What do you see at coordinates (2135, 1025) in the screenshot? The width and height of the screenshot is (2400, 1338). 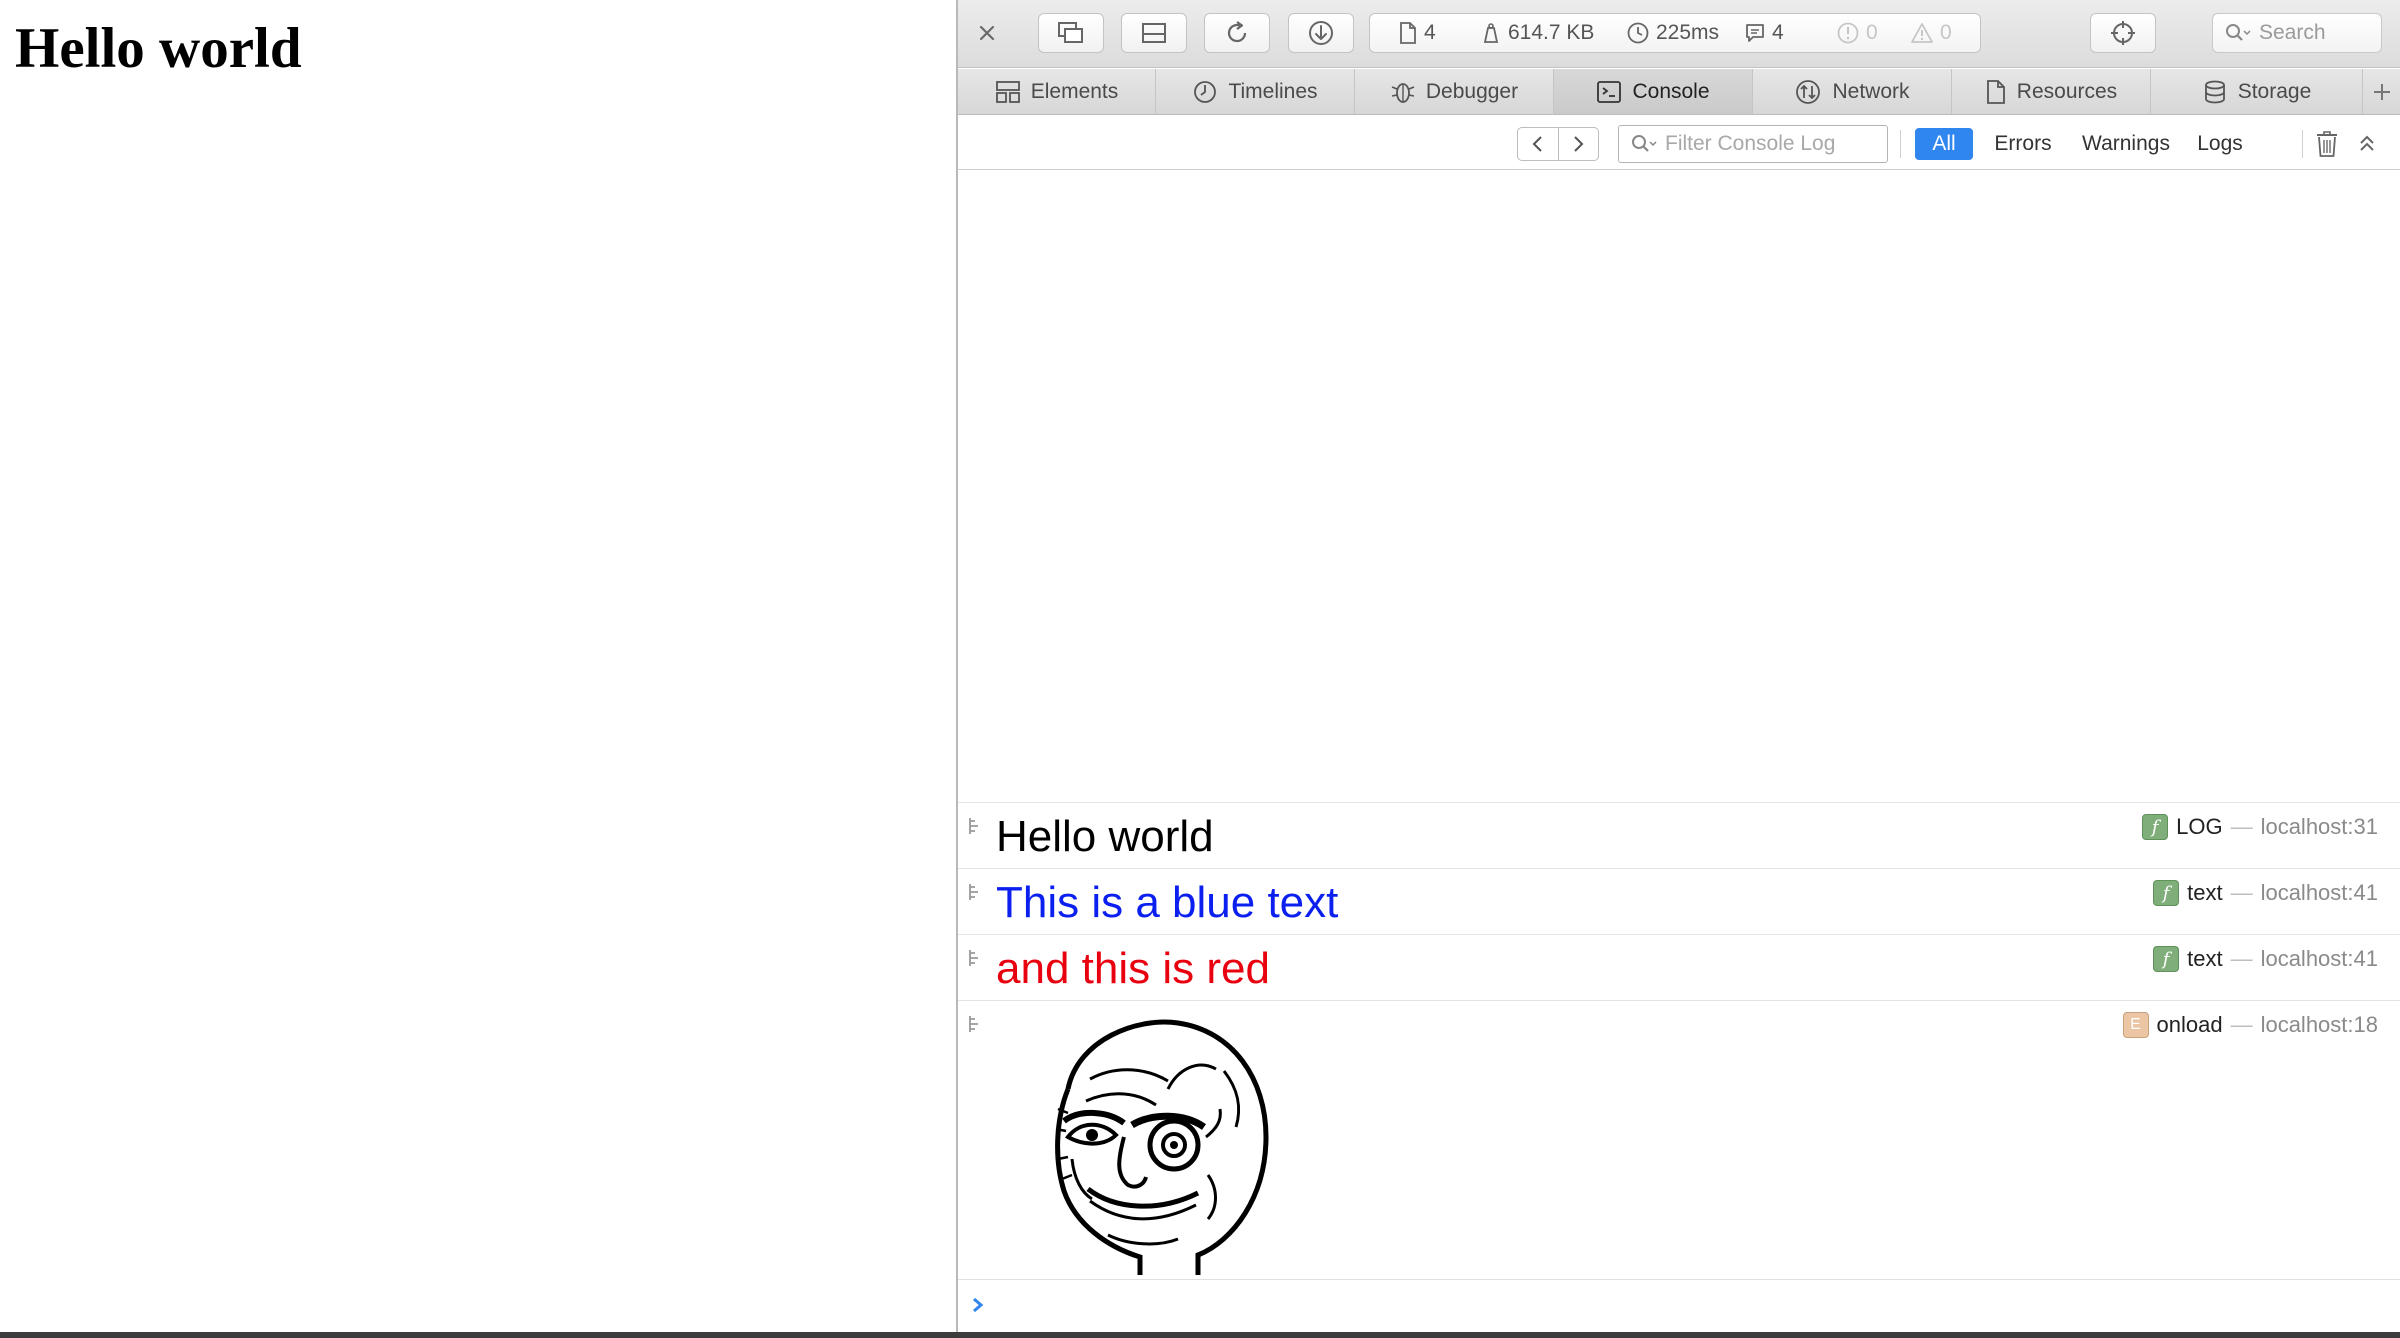 I see `event-badge-icon: E` at bounding box center [2135, 1025].